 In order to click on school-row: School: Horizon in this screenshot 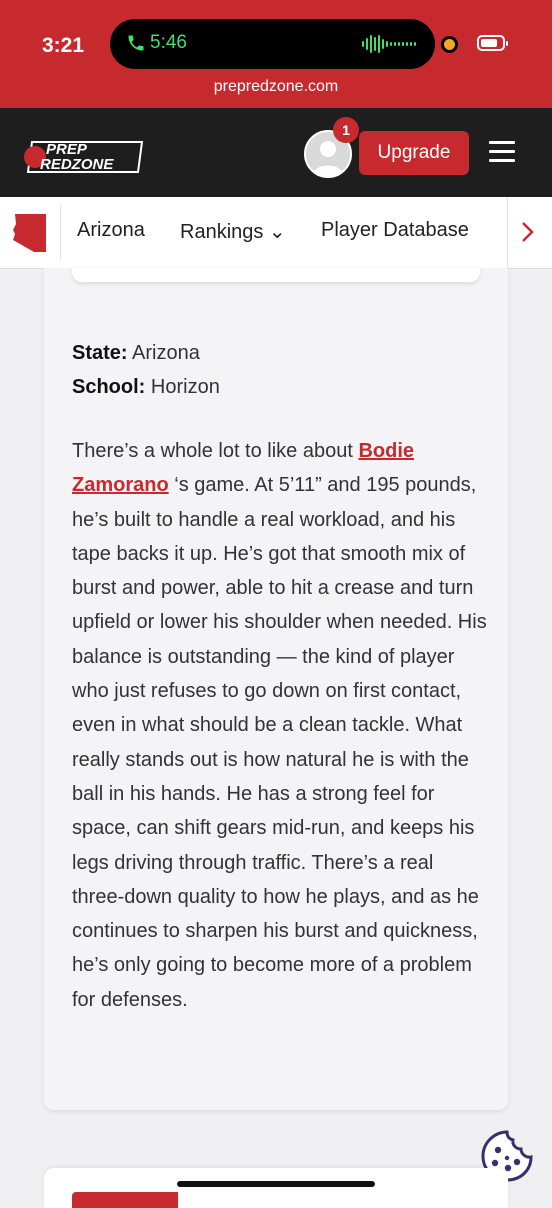, I will do `click(146, 387)`.